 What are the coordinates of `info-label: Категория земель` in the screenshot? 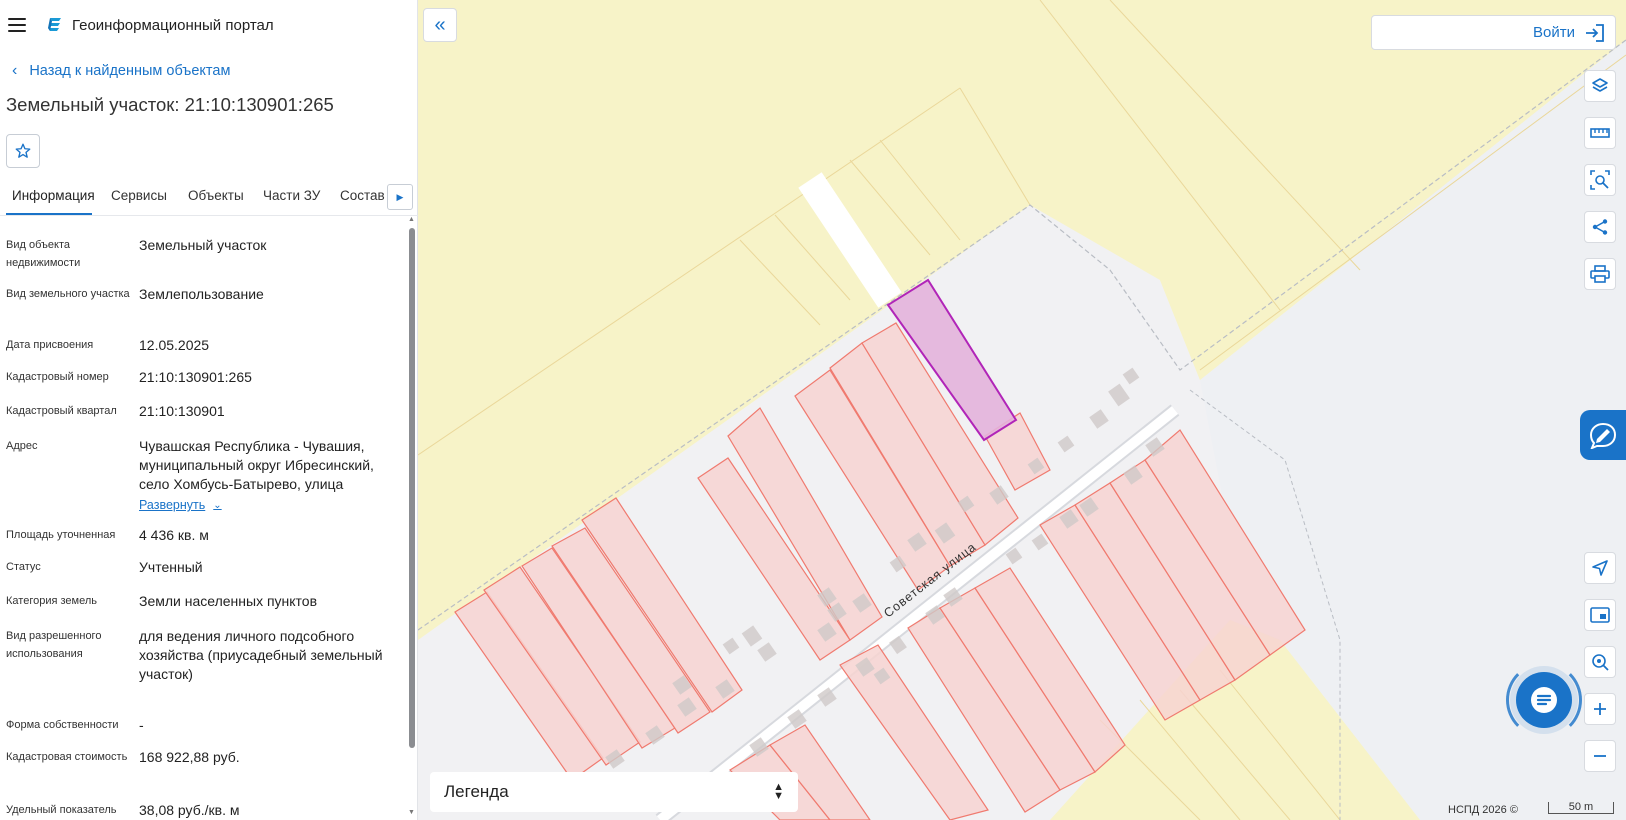 It's located at (51, 601).